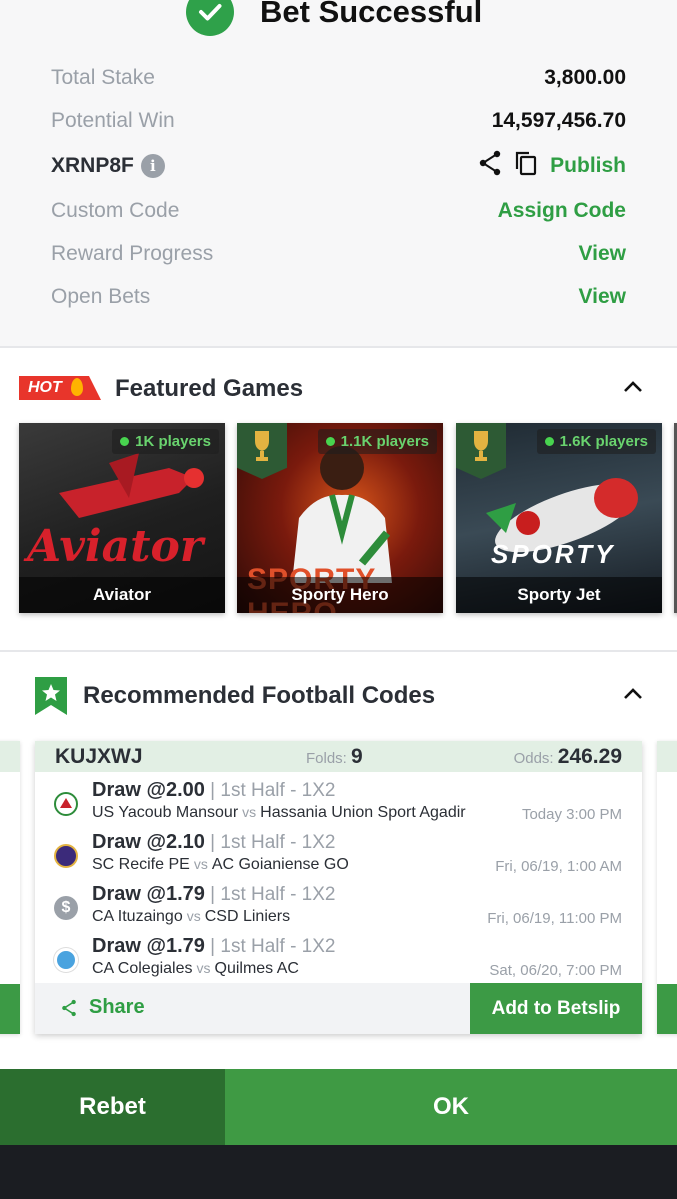 Image resolution: width=677 pixels, height=1199 pixels. Describe the element at coordinates (77, 387) in the screenshot. I see `fire-icon` at that location.